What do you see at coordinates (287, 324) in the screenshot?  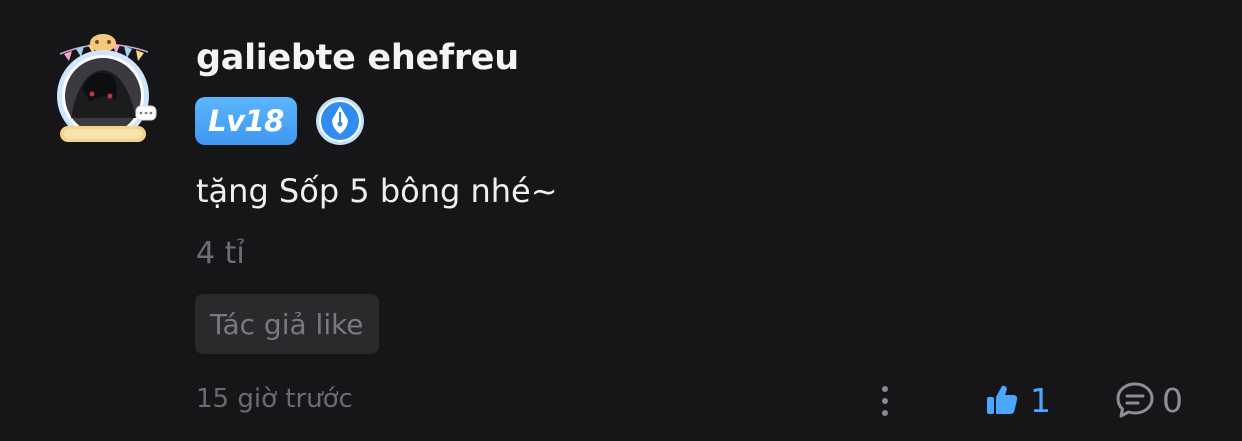 I see `author-like-tag: Tác giả like` at bounding box center [287, 324].